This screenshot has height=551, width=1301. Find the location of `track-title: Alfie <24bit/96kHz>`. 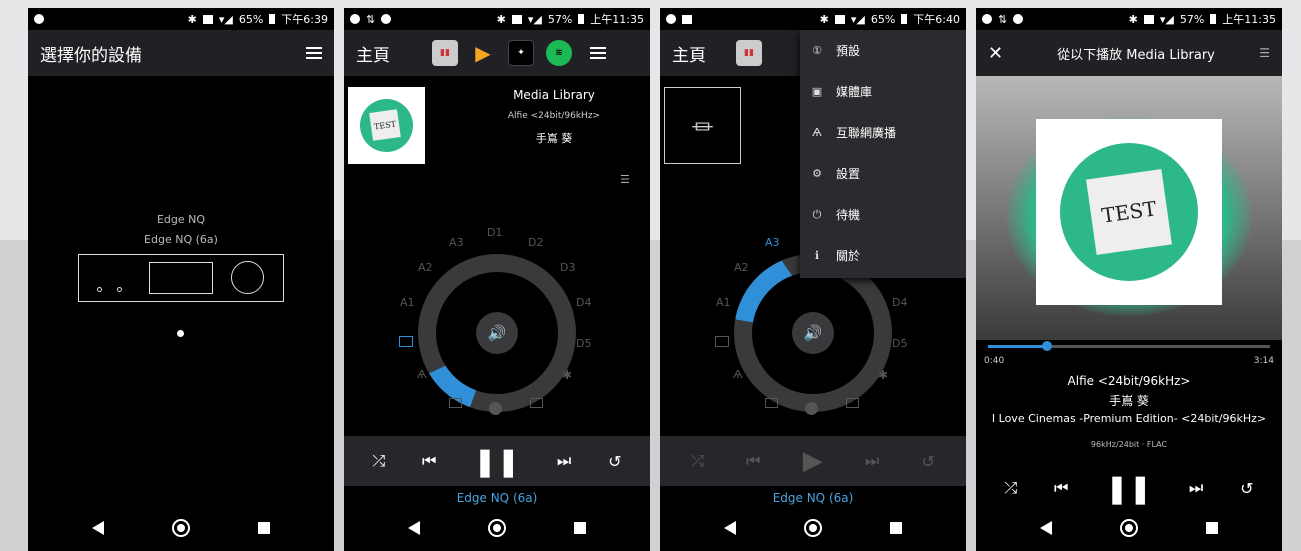

track-title: Alfie <24bit/96kHz> is located at coordinates (1129, 381).